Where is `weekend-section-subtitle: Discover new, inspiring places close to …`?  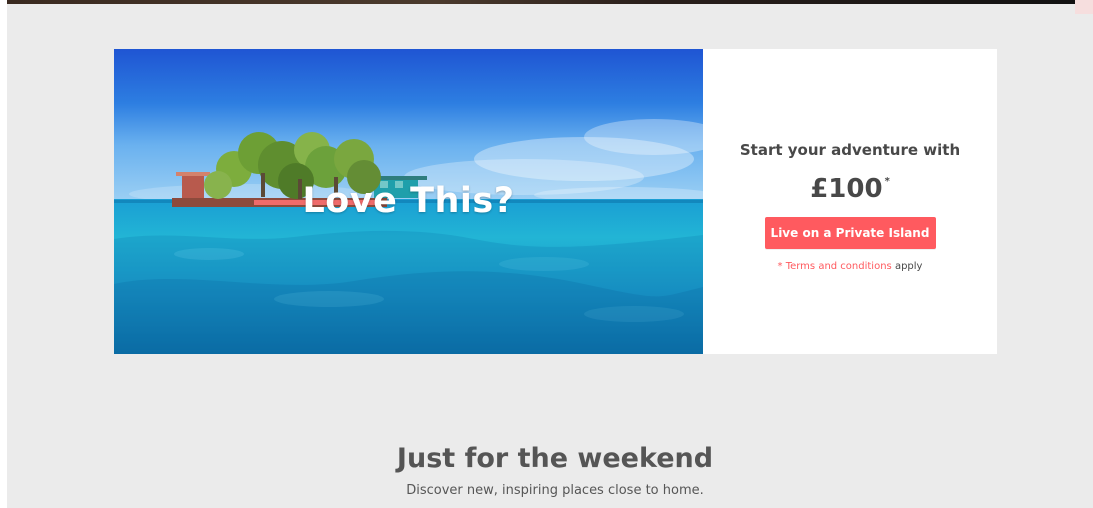
weekend-section-subtitle: Discover new, inspiring places close to … is located at coordinates (555, 490).